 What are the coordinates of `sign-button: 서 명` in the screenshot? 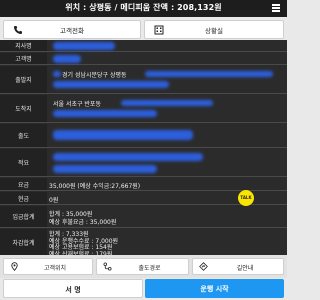 It's located at (73, 288).